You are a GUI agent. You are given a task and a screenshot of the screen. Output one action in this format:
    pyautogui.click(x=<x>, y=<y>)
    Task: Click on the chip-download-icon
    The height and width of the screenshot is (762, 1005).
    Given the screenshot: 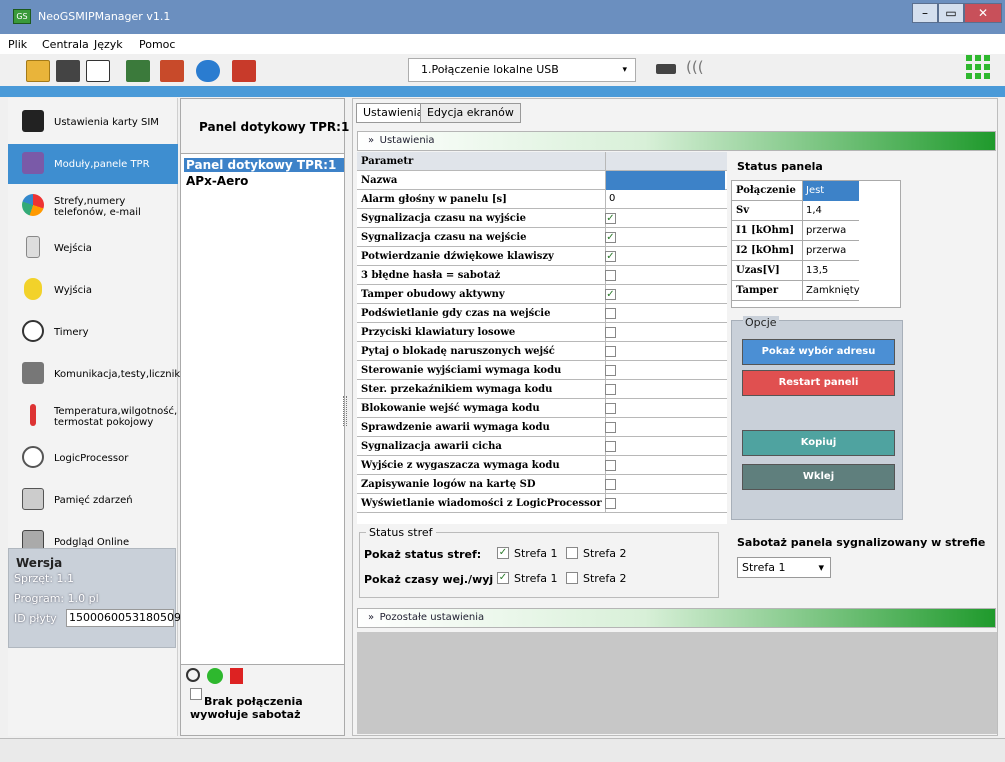 What is the action you would take?
    pyautogui.click(x=172, y=71)
    